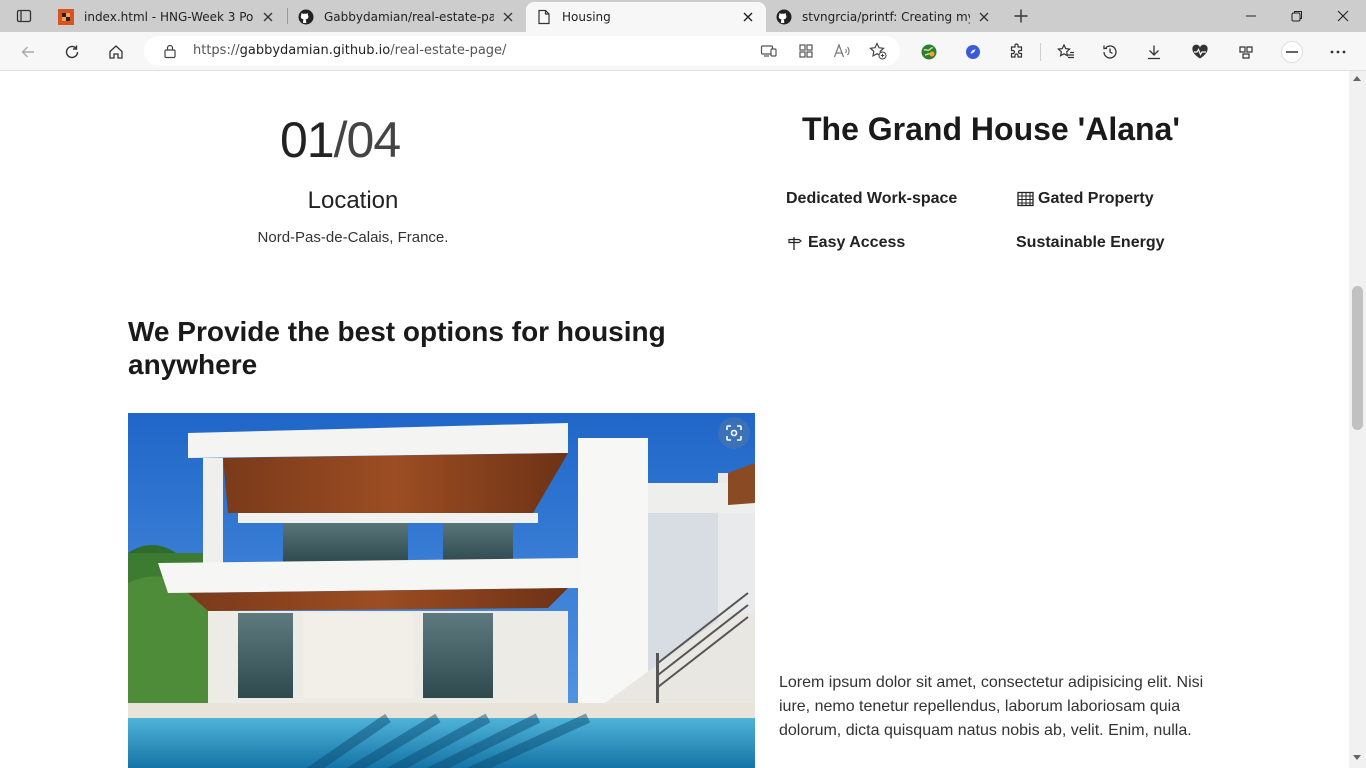 This screenshot has width=1366, height=768. I want to click on feature-label: Gated Property, so click(1096, 198).